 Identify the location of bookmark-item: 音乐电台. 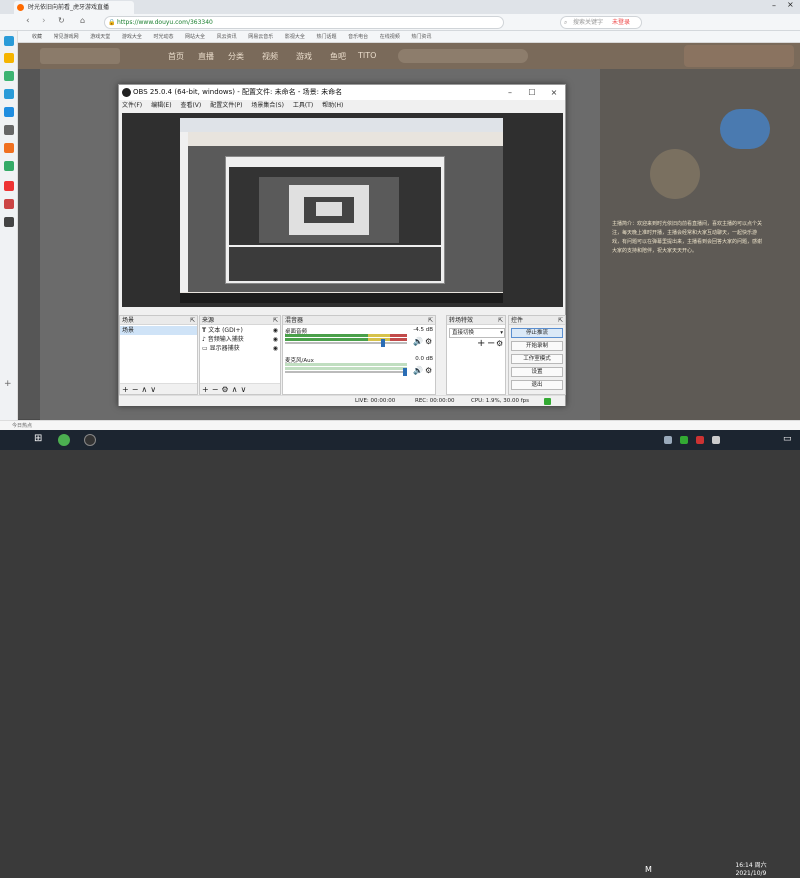
(358, 37).